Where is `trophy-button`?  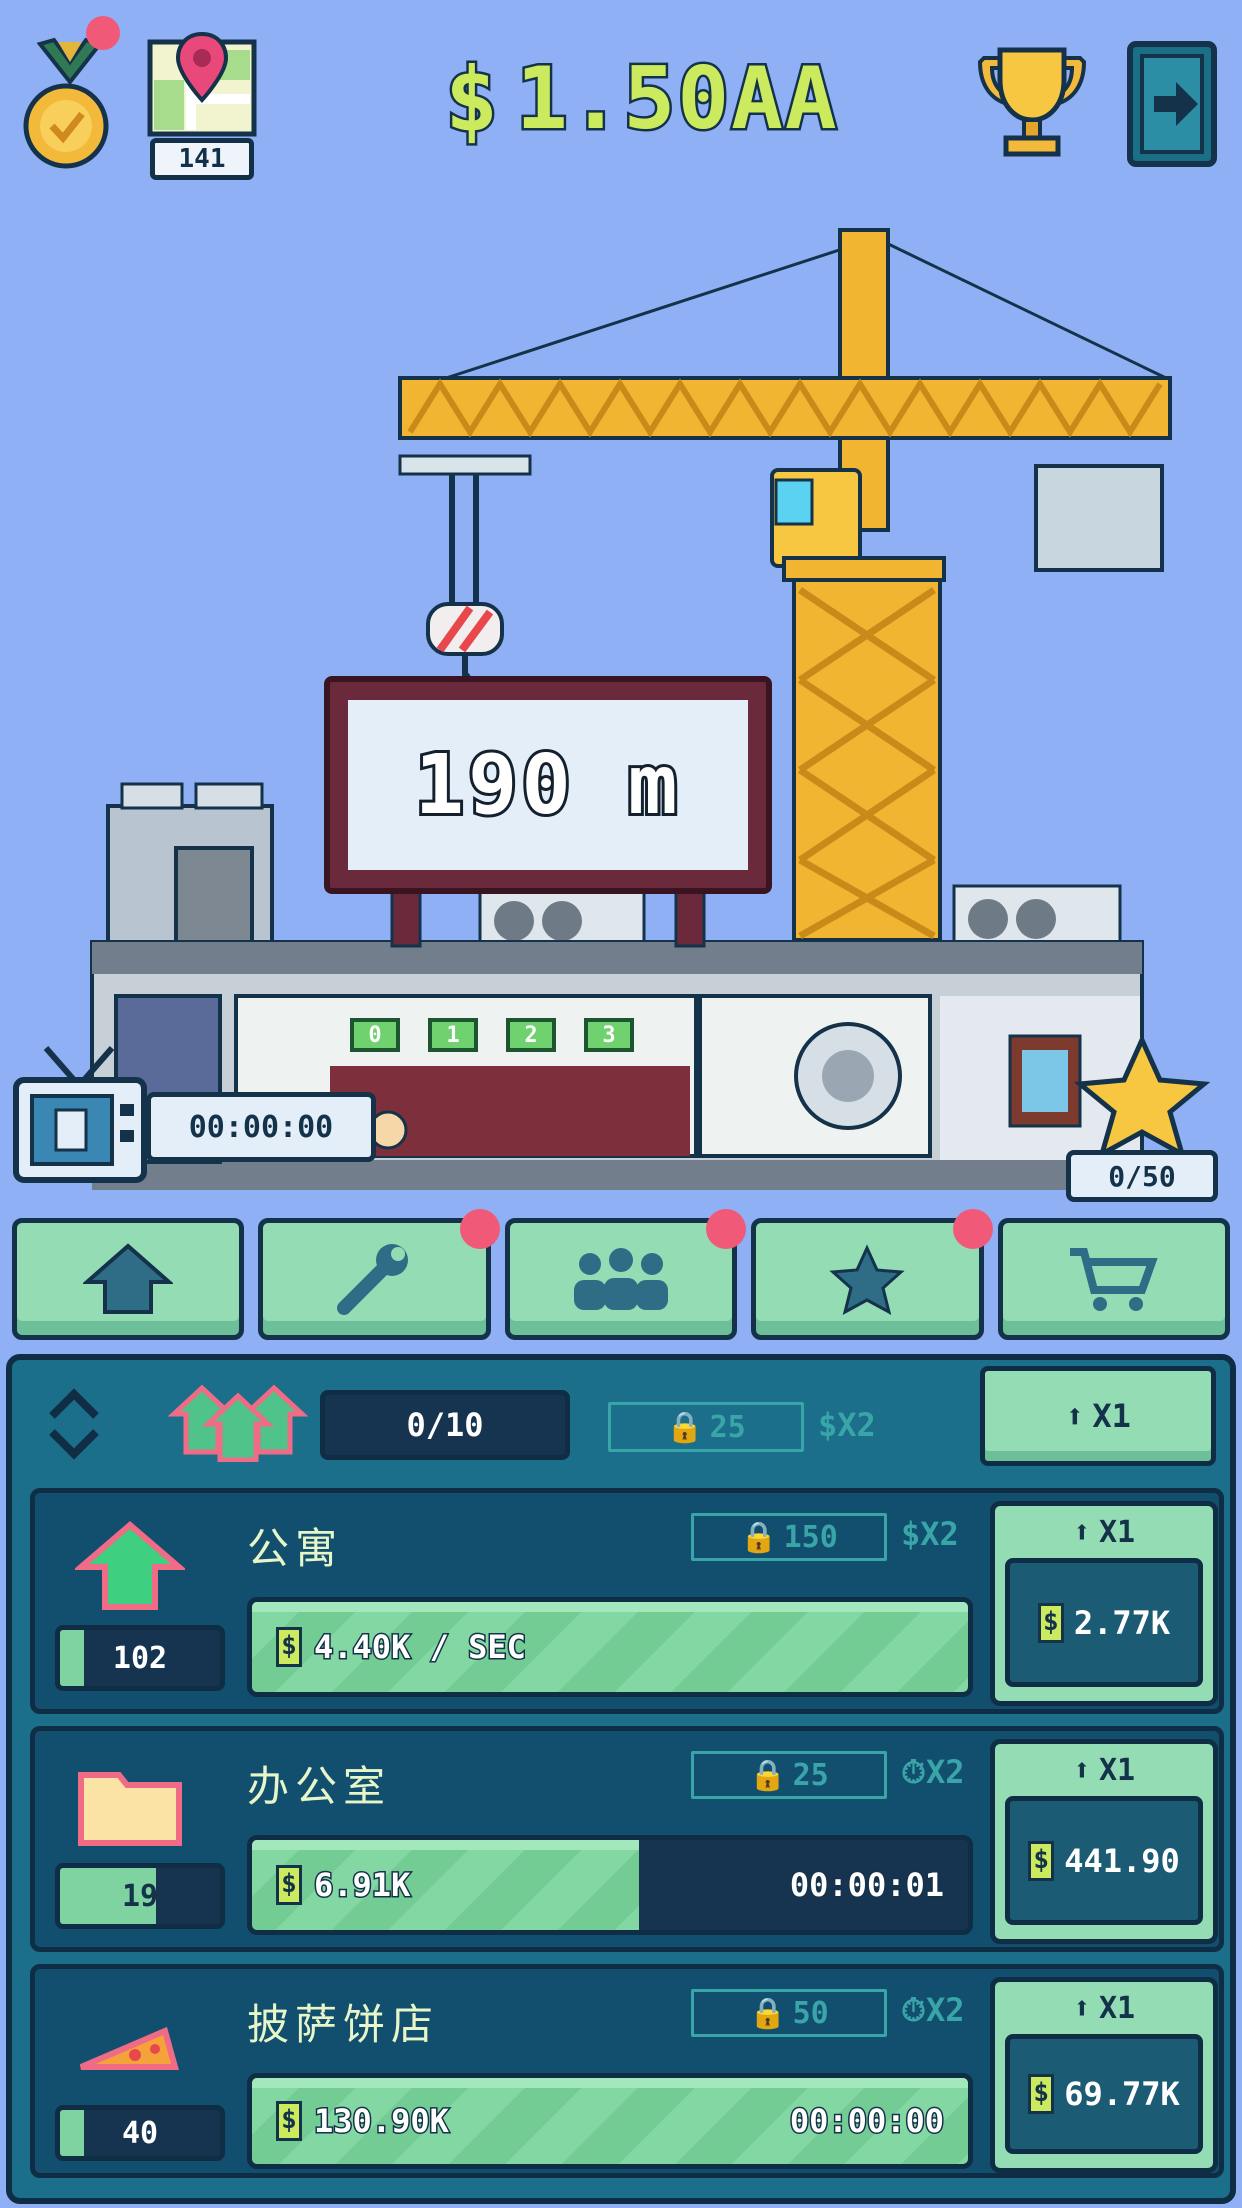
trophy-button is located at coordinates (1032, 102).